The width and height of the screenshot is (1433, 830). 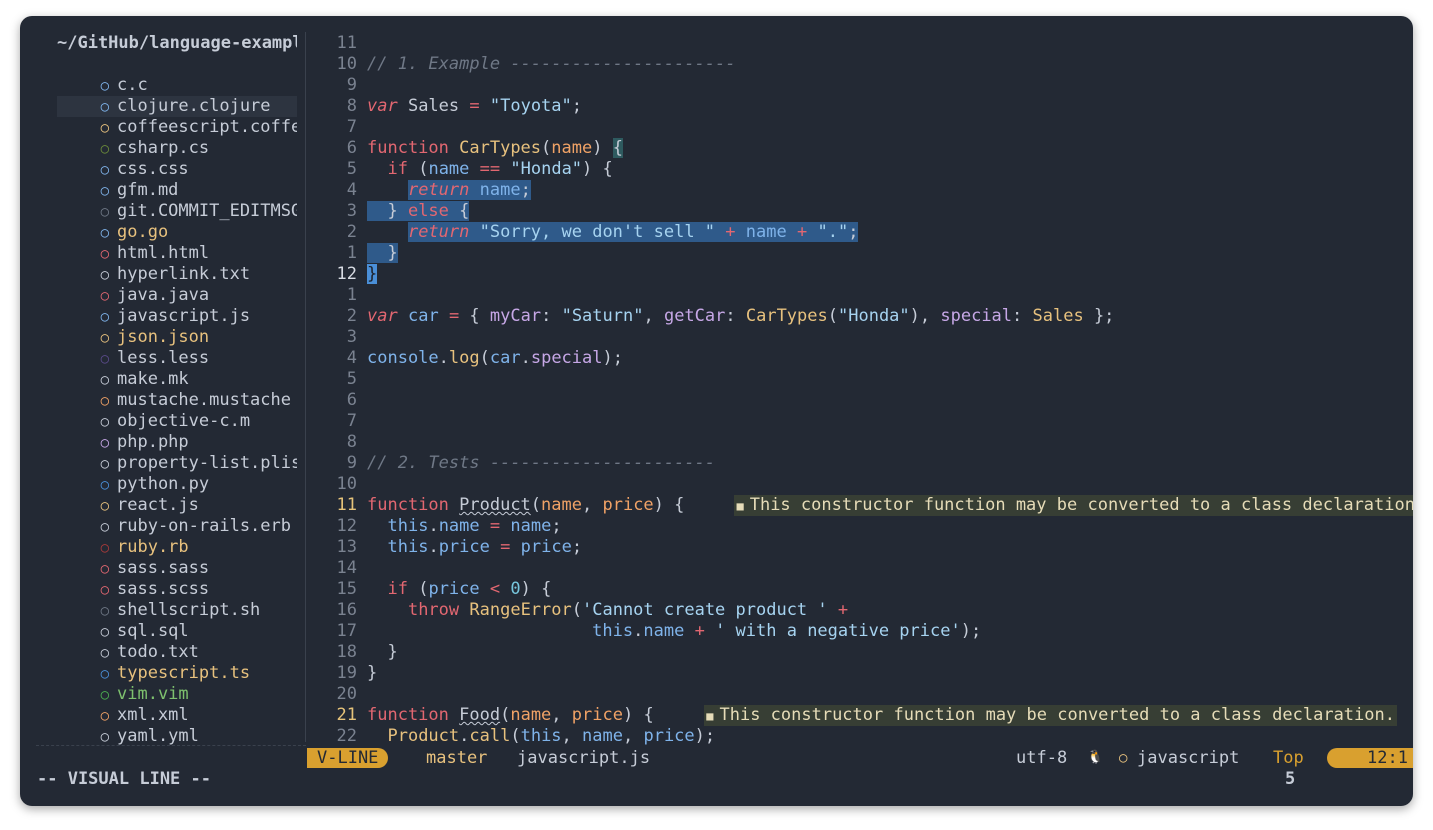 I want to click on code-line: 1, so click(x=860, y=295).